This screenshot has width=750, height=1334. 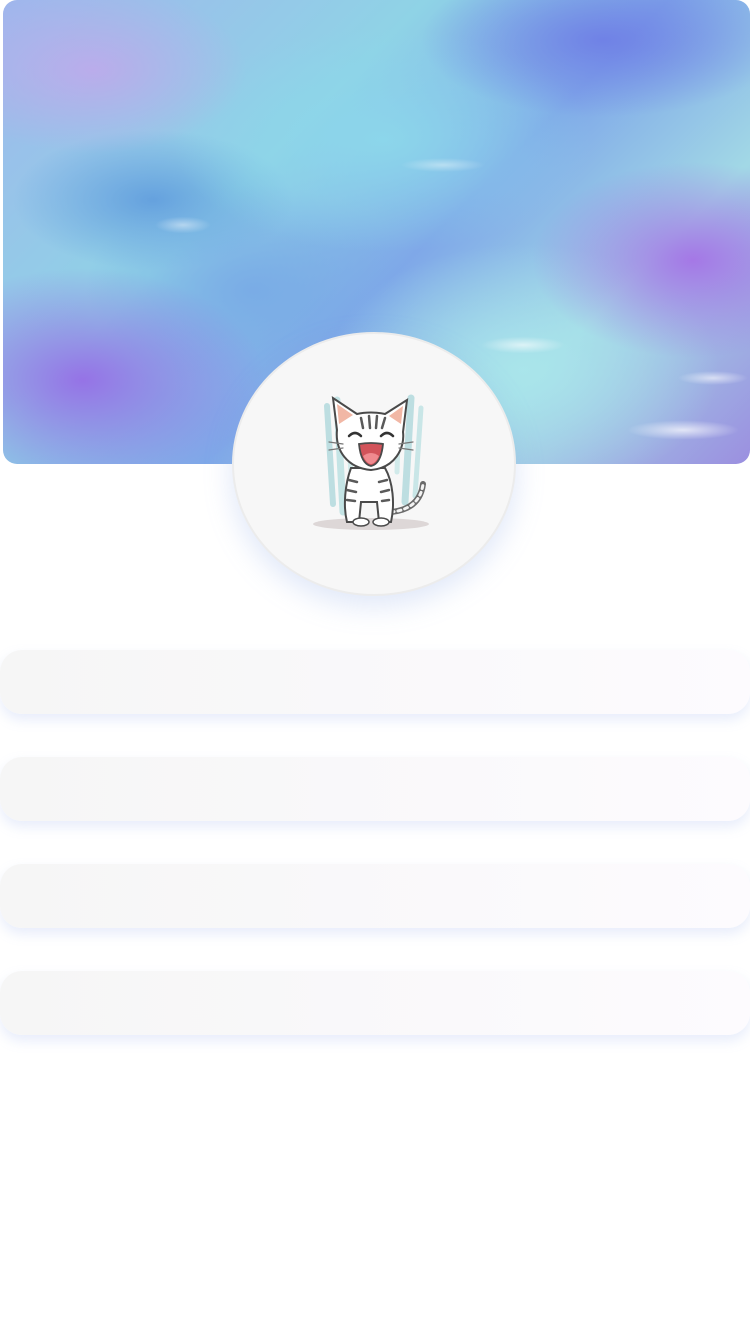 I want to click on avatar, so click(x=374, y=464).